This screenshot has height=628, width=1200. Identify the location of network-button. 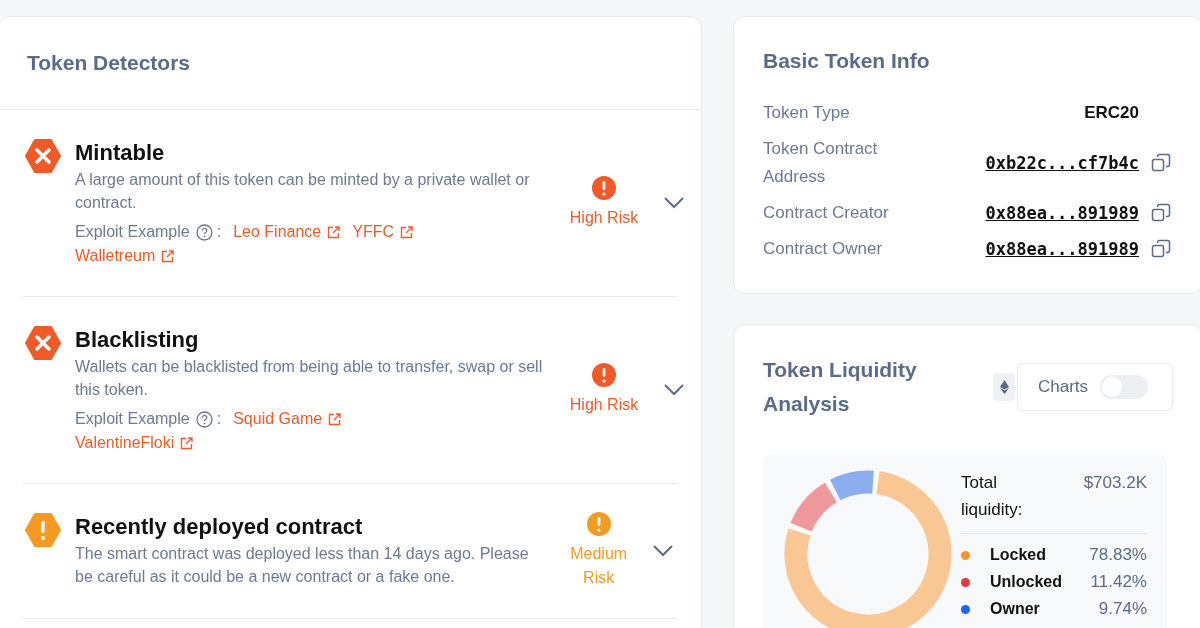
(1004, 386).